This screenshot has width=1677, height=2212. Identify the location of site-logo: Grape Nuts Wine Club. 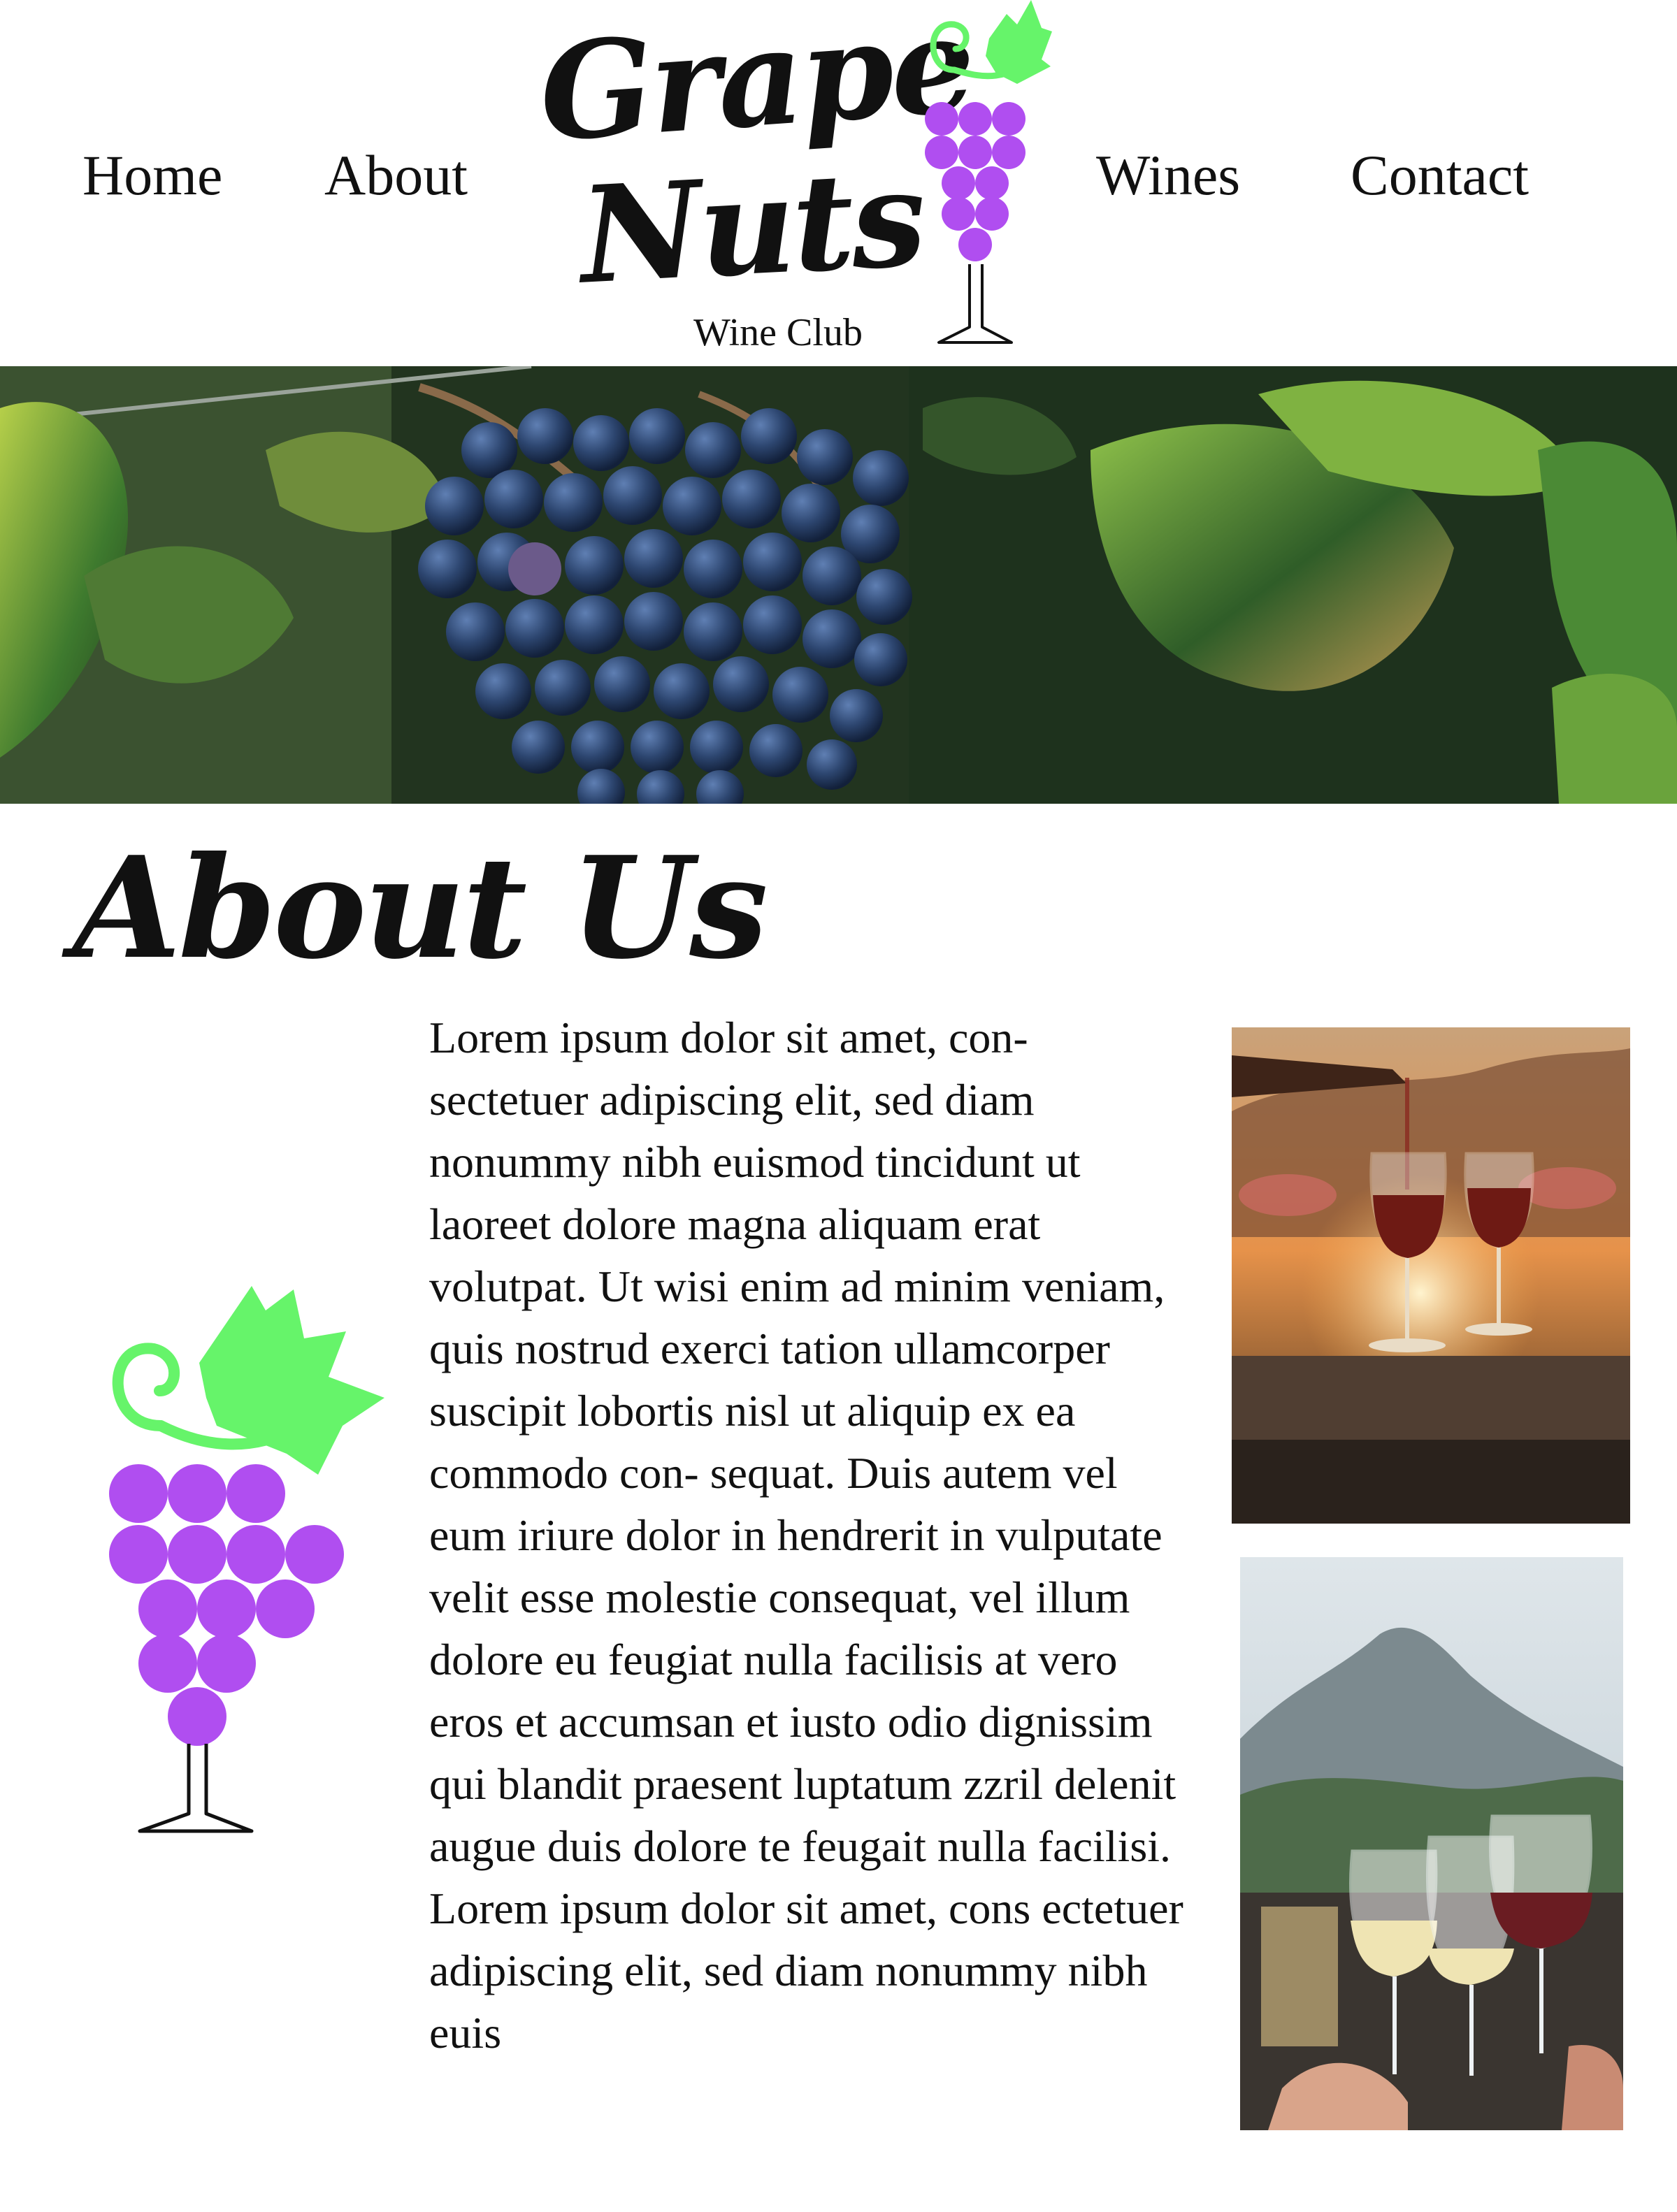
(797, 178).